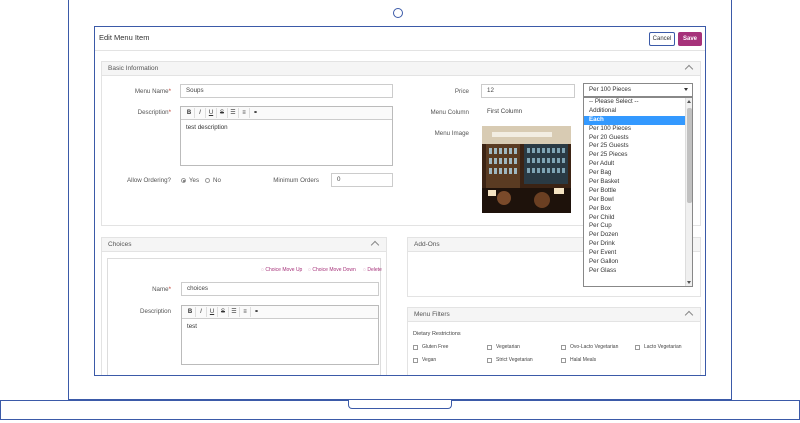 The image size is (800, 423). Describe the element at coordinates (635, 226) in the screenshot. I see `option-per-cup: Per Cup` at that location.